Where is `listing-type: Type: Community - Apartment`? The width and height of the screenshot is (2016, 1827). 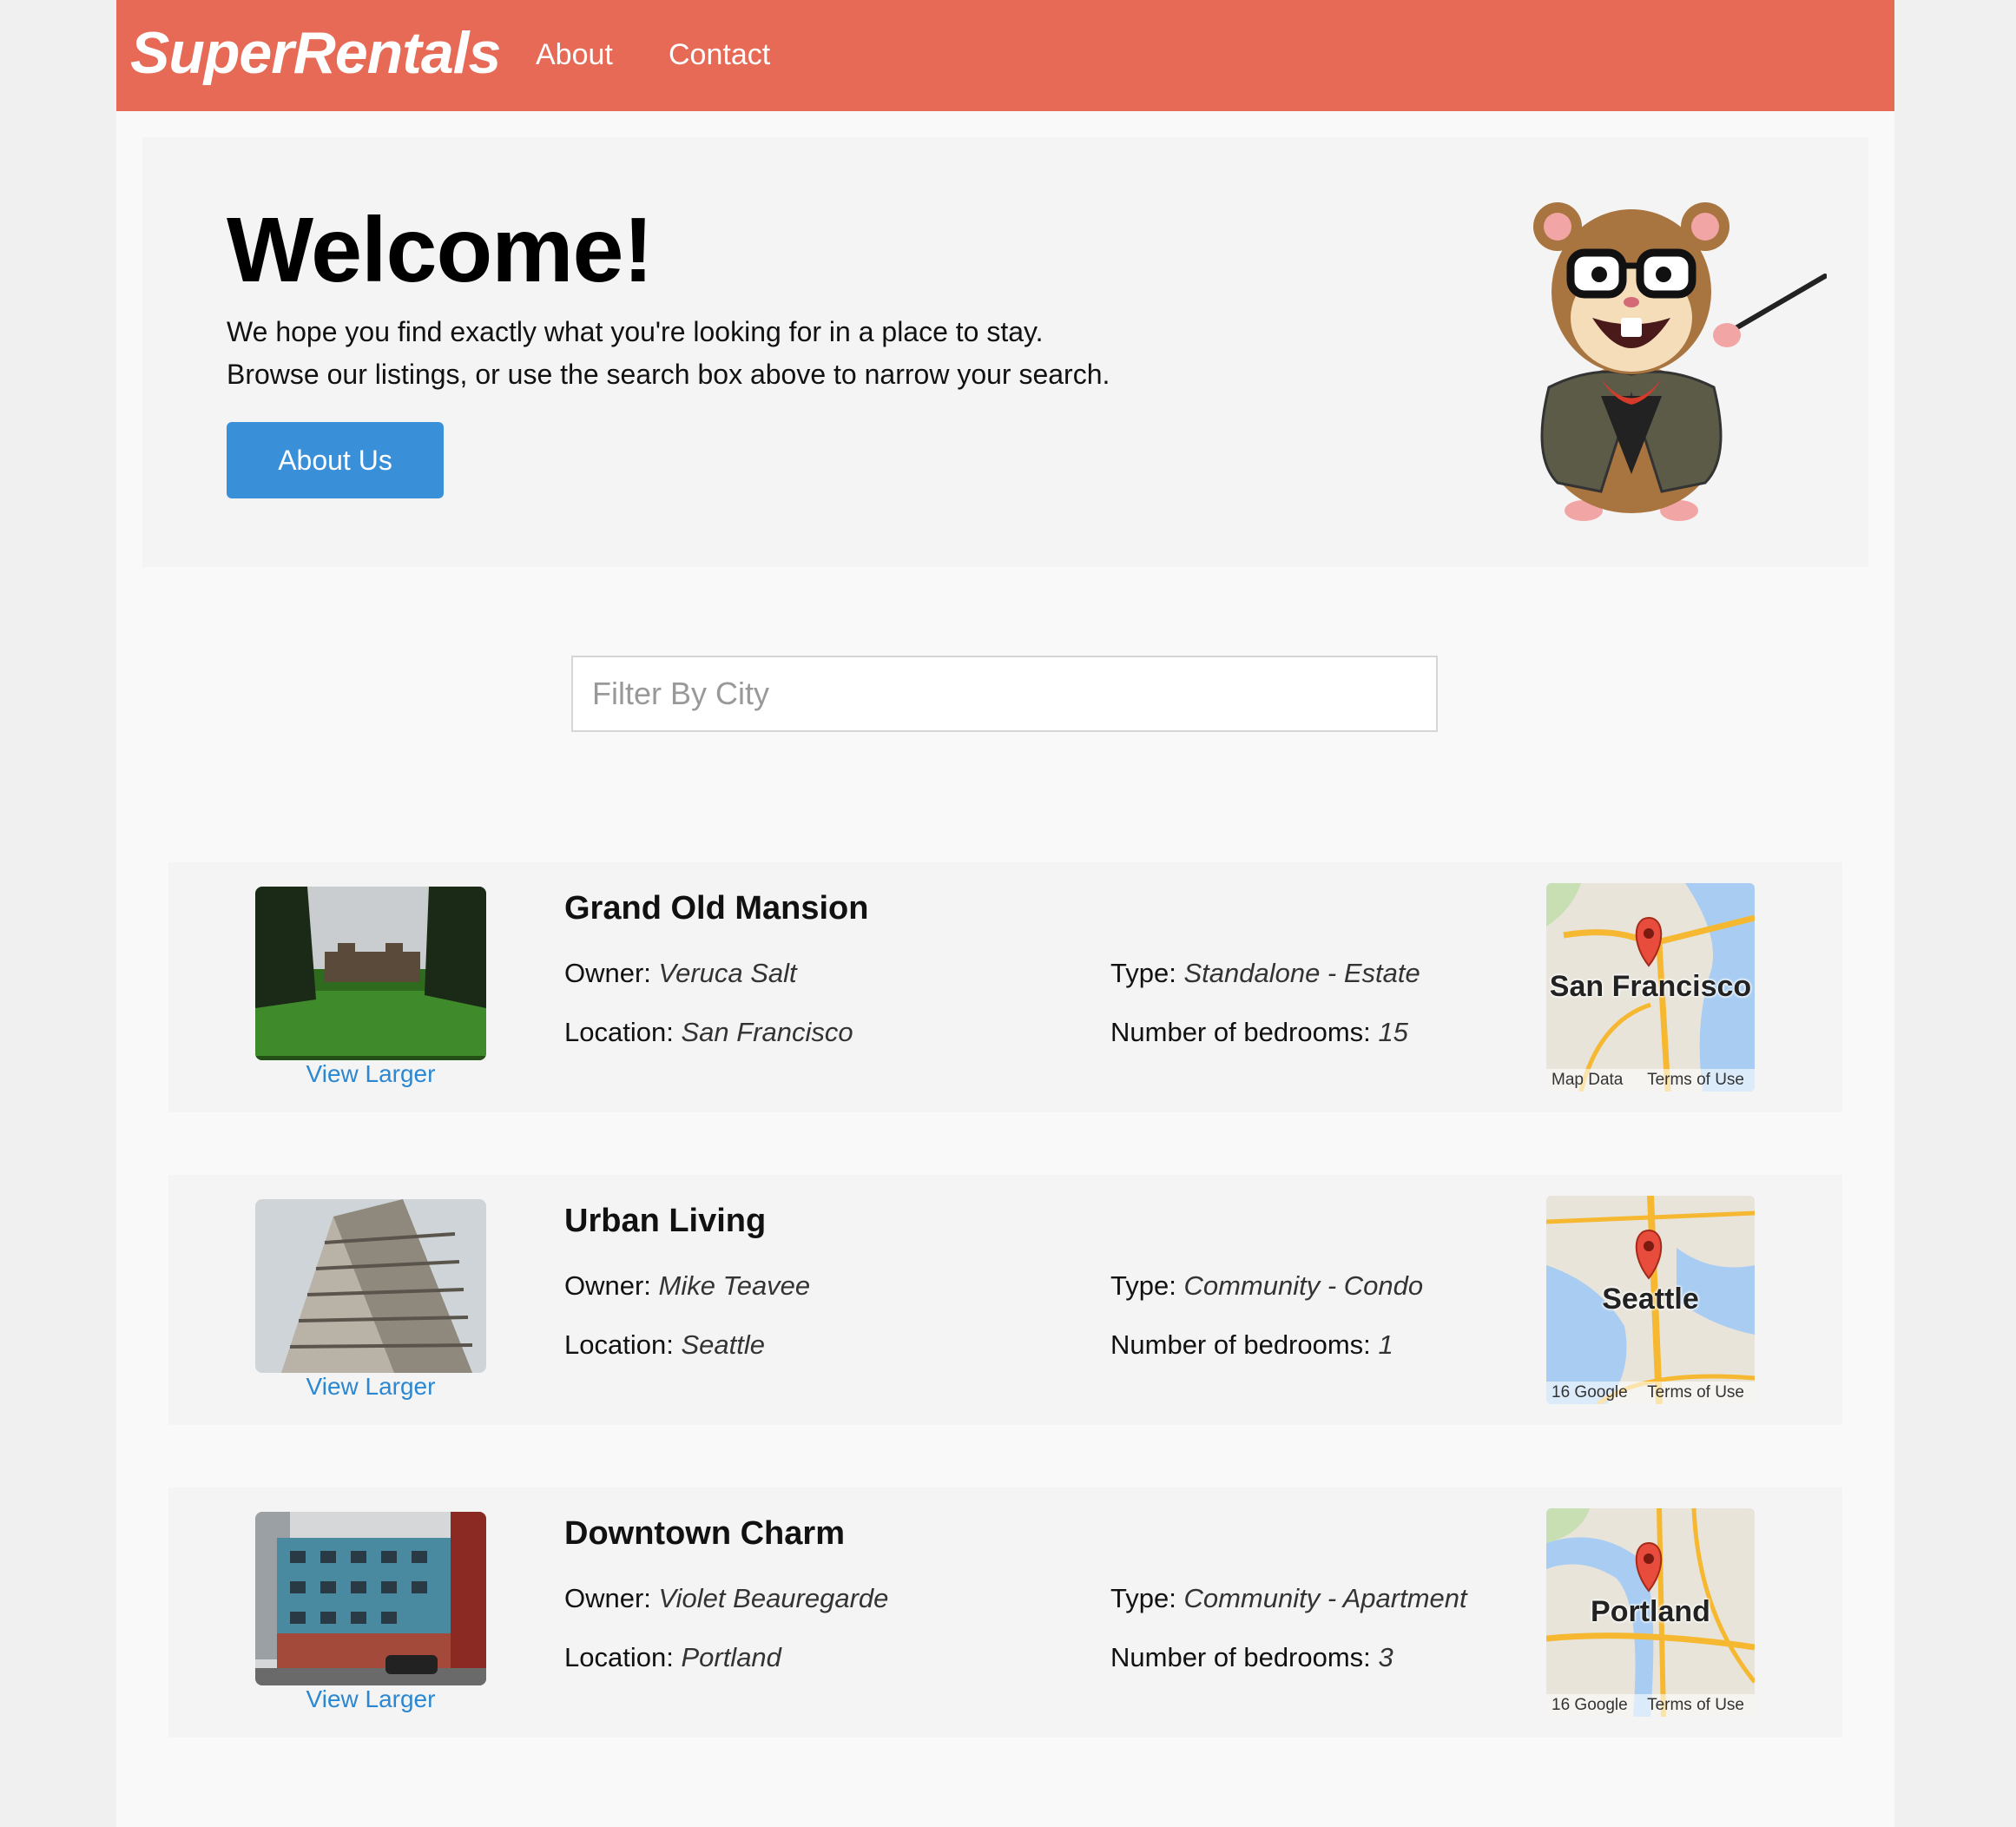 listing-type: Type: Community - Apartment is located at coordinates (1288, 1598).